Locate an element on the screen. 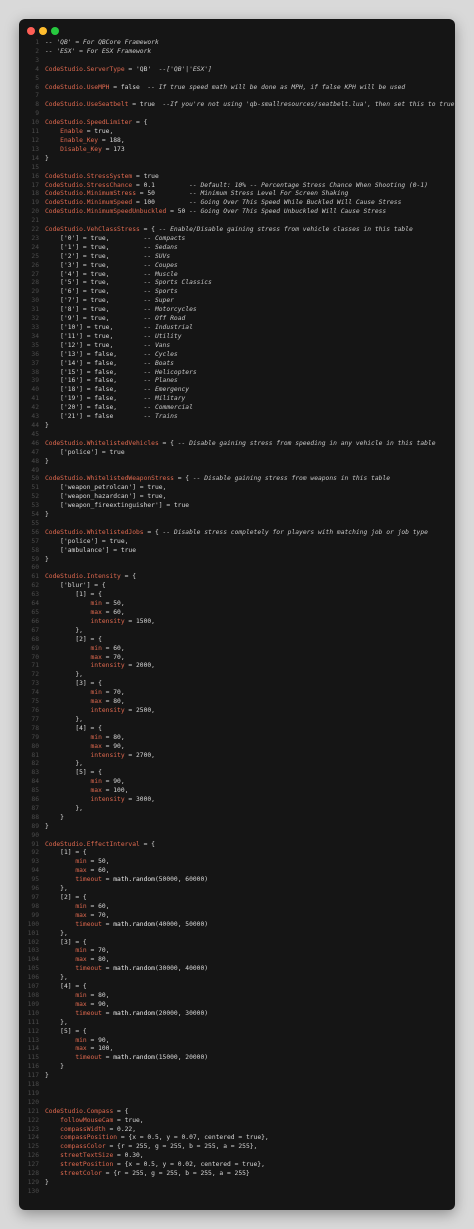  line-number: 45 is located at coordinates (35, 434).